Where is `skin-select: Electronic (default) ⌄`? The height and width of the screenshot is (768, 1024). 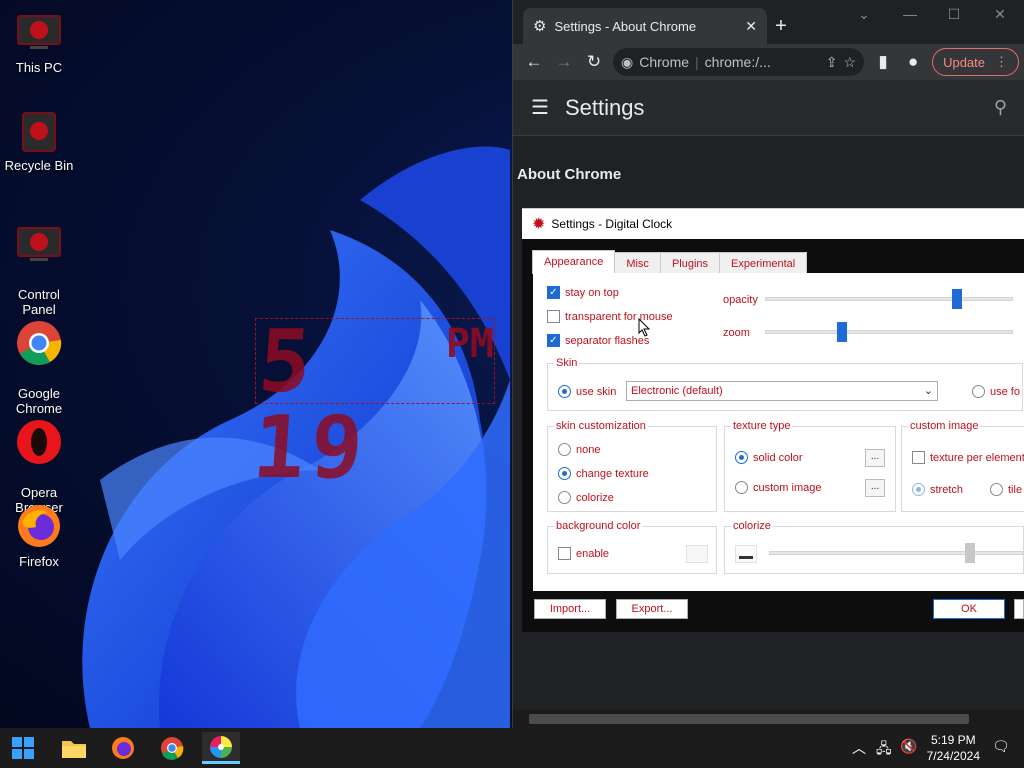 skin-select: Electronic (default) ⌄ is located at coordinates (782, 391).